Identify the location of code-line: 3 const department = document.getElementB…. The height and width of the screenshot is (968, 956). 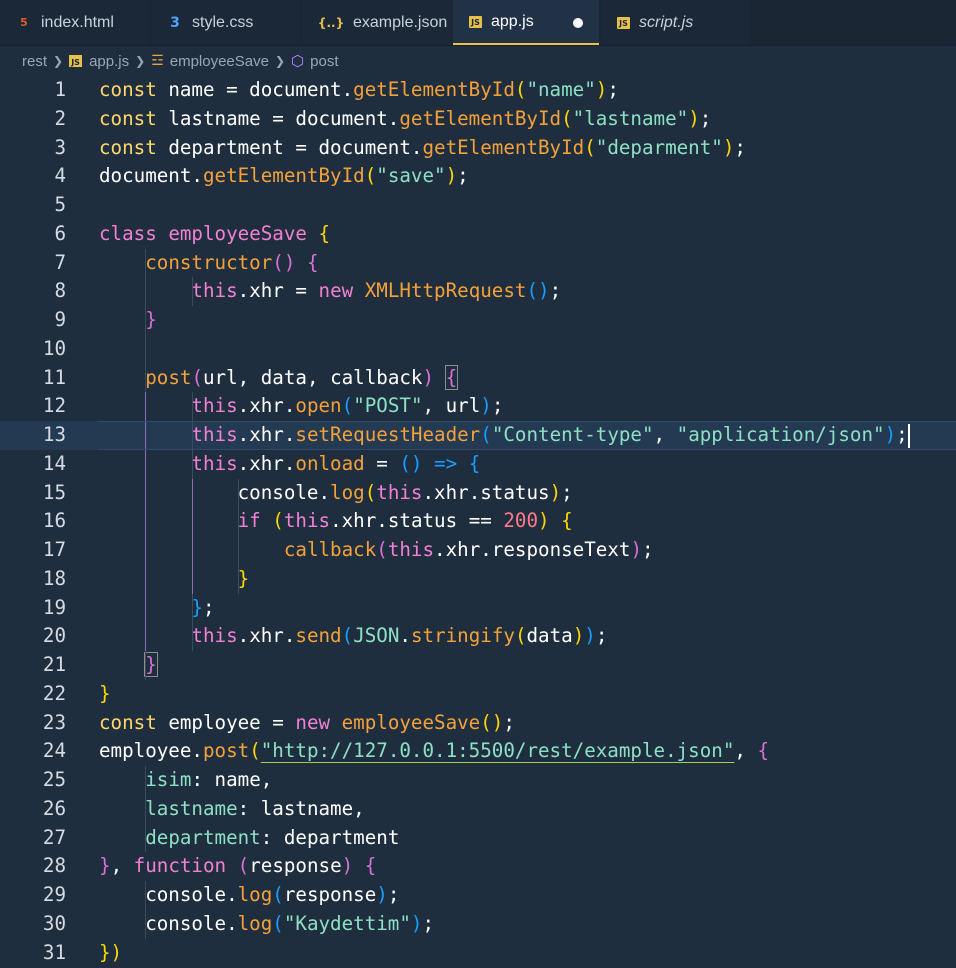
(478, 148).